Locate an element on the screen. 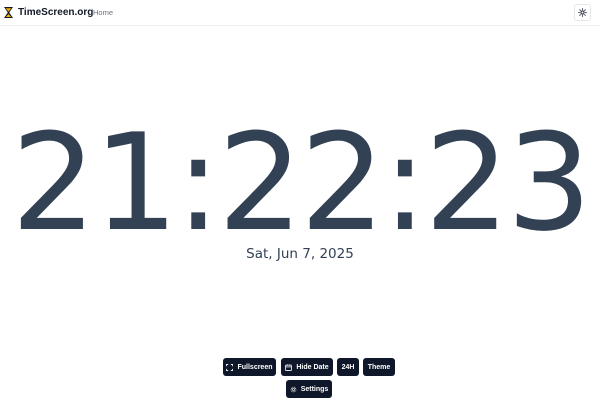 This screenshot has width=600, height=400. fullscreen-button: Fullscreen is located at coordinates (249, 367).